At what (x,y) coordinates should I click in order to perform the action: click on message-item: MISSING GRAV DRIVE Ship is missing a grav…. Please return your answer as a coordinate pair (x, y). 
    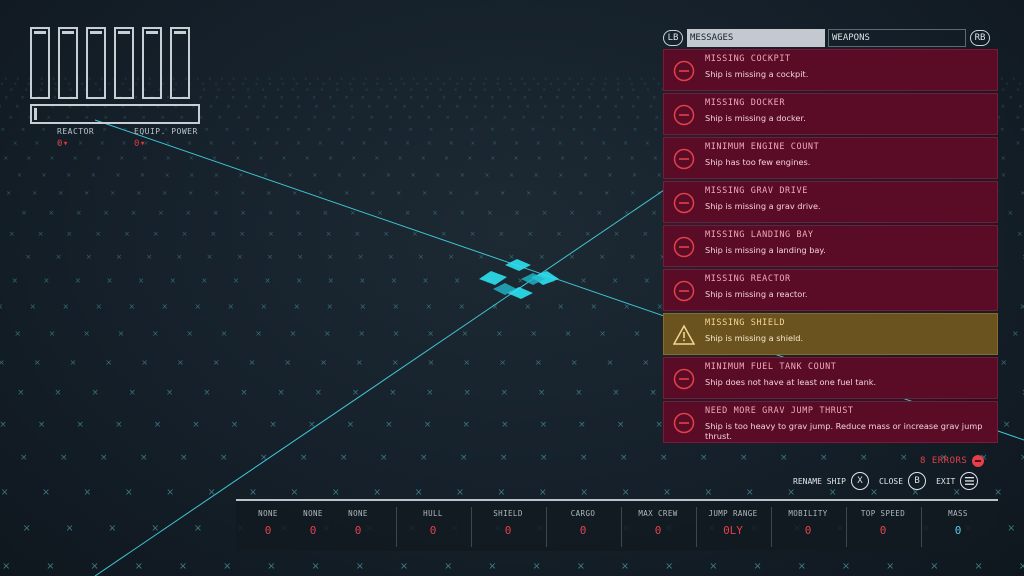
    Looking at the image, I should click on (830, 202).